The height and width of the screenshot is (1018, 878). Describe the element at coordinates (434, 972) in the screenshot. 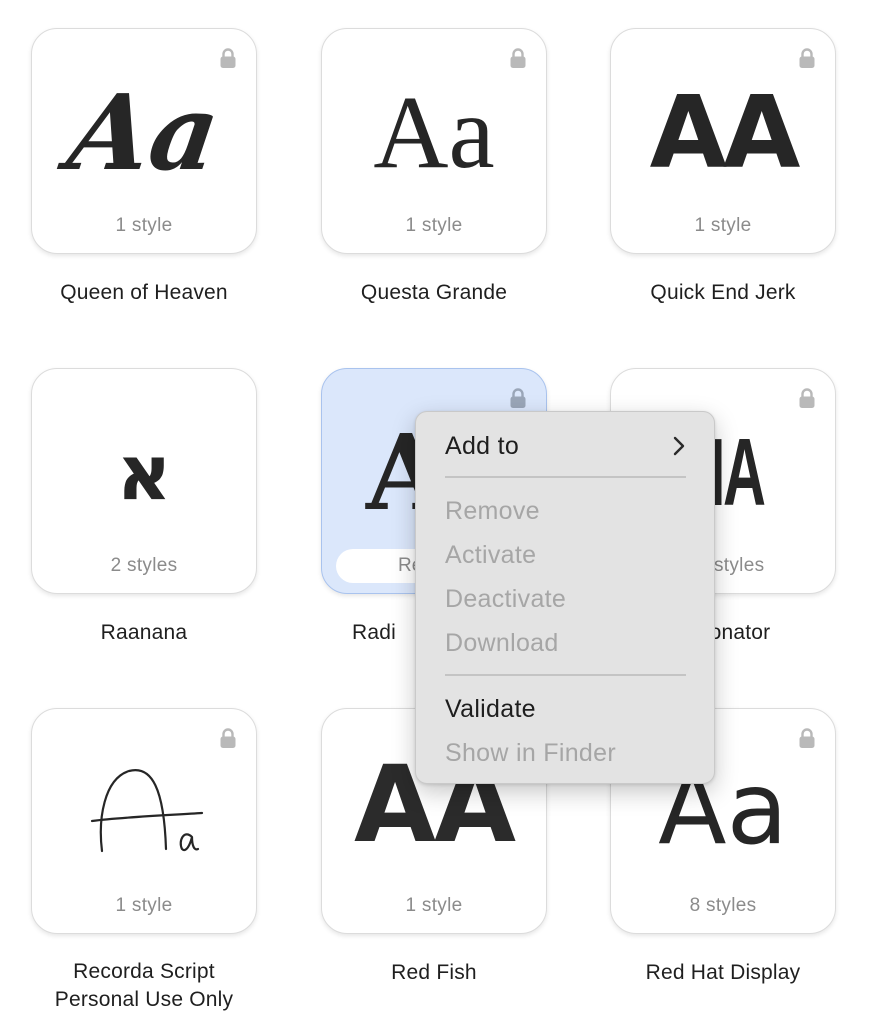

I see `font-name: Red Fish` at that location.